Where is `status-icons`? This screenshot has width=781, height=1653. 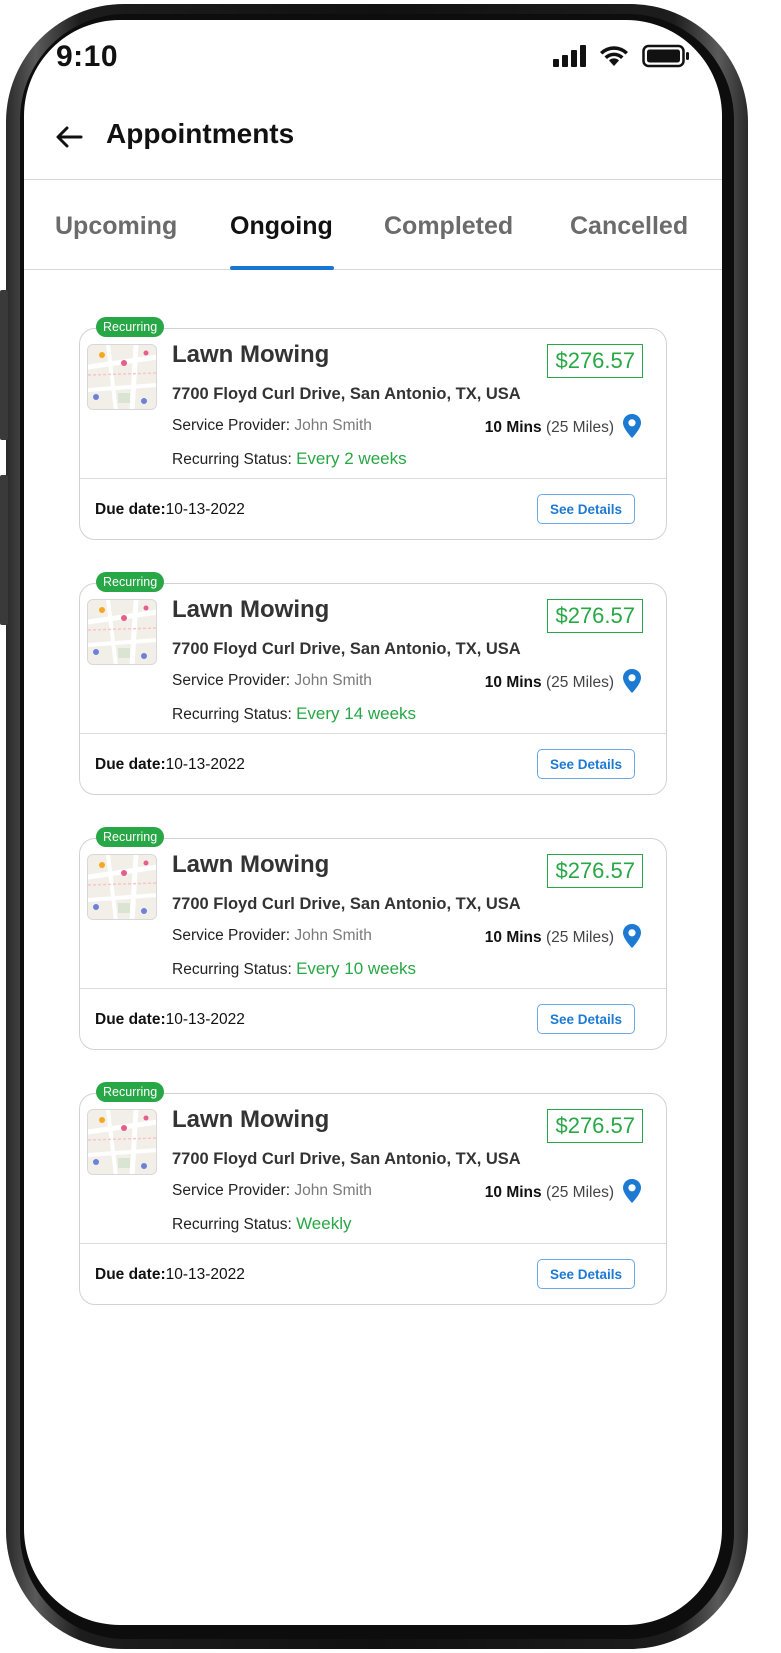 status-icons is located at coordinates (621, 56).